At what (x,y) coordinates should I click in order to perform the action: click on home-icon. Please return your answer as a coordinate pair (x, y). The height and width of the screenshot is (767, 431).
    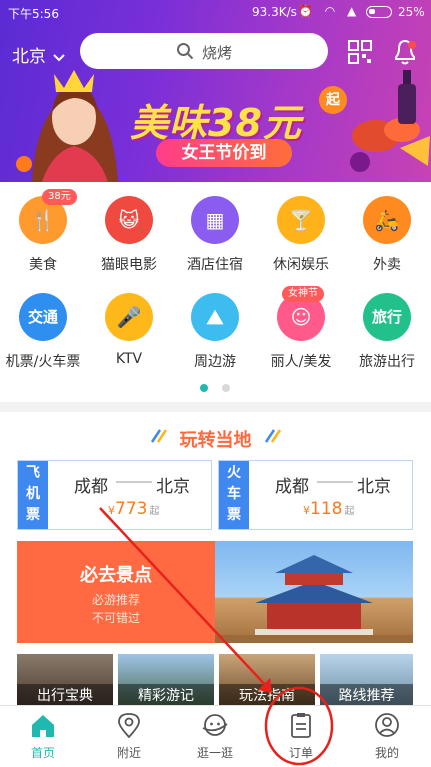
    Looking at the image, I should click on (43, 726).